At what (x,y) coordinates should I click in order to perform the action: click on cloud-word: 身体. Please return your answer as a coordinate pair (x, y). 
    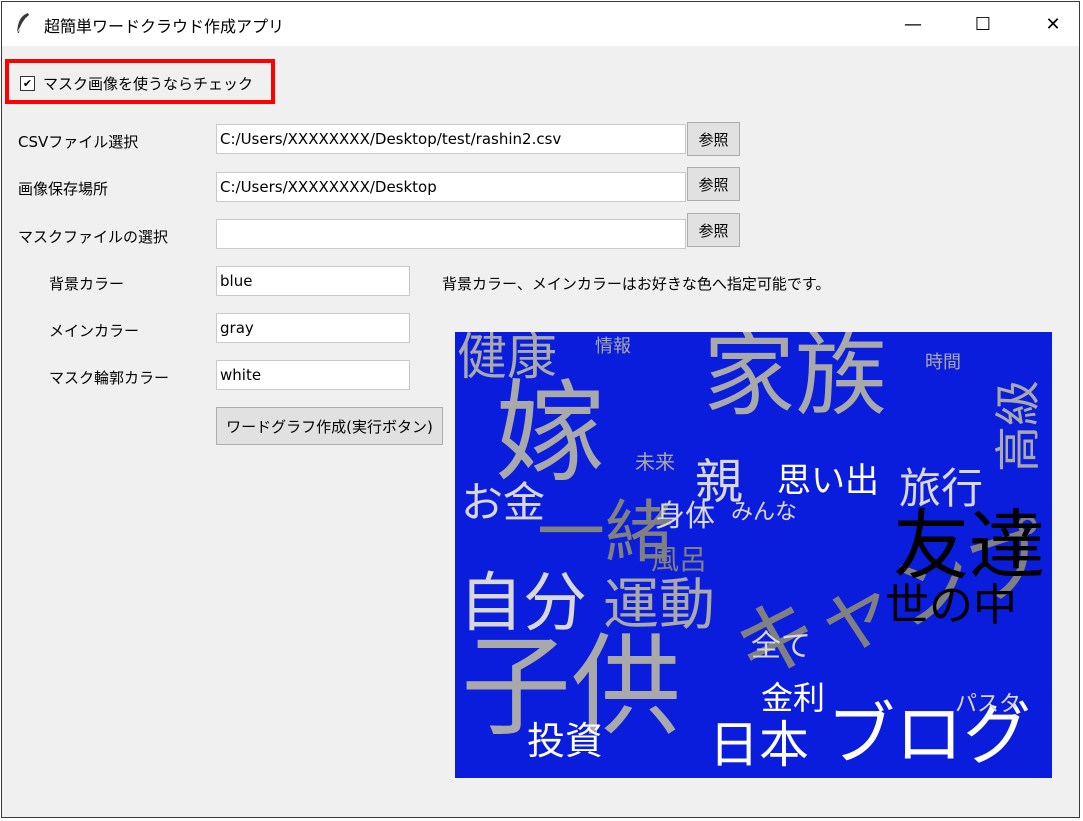
    Looking at the image, I should click on (685, 516).